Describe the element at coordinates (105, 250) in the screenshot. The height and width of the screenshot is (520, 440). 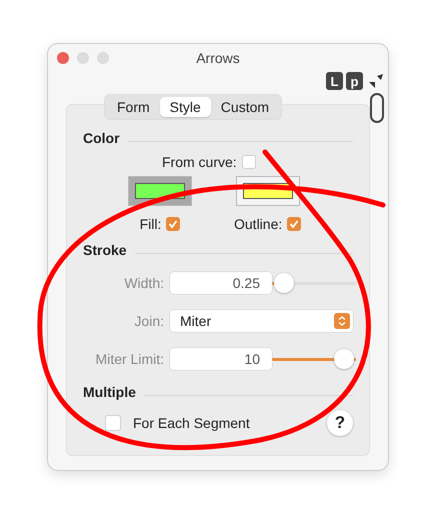
I see `section-heading: Stroke` at that location.